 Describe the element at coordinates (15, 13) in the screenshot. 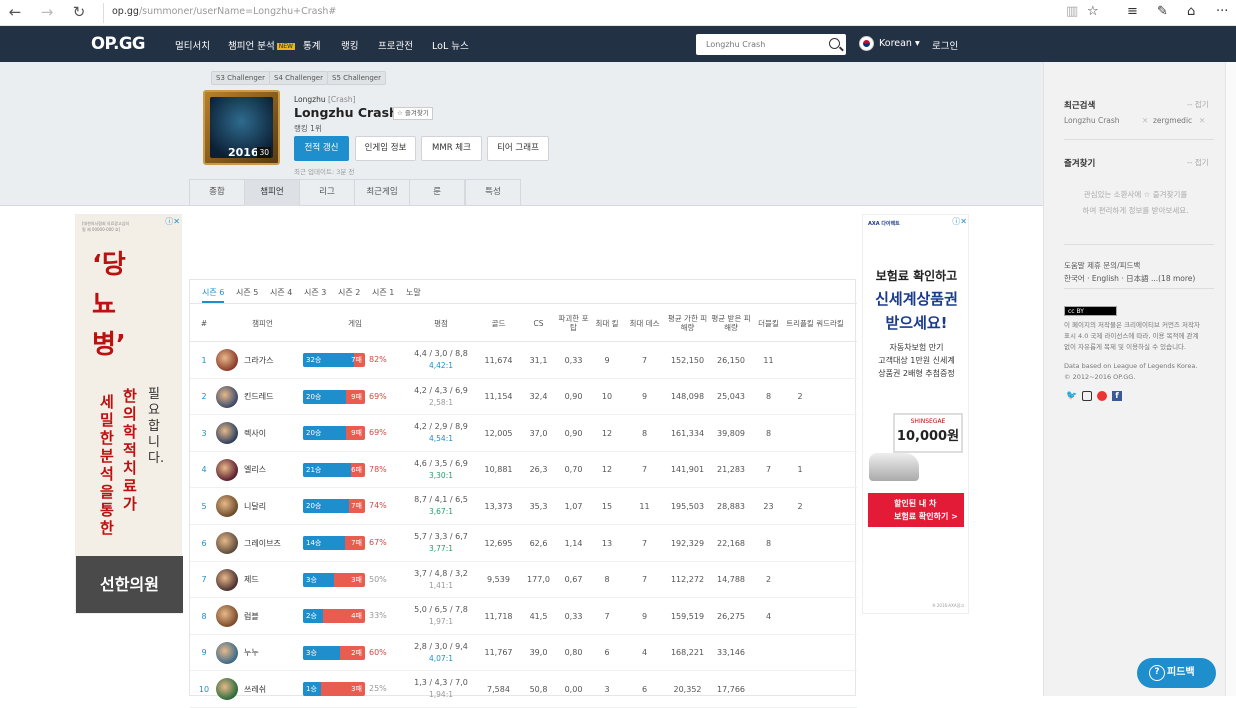

I see `back-icon: ←` at that location.